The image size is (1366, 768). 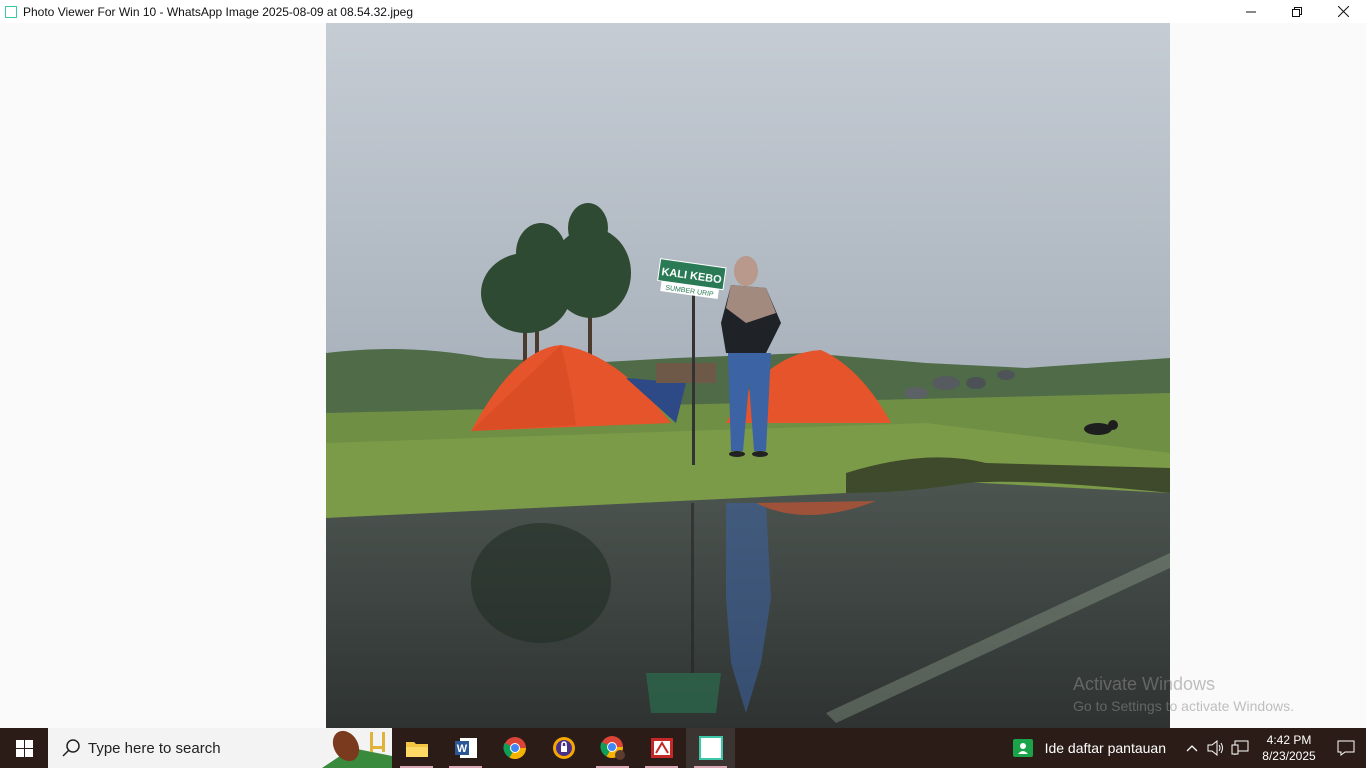 I want to click on taskbar-chrome, so click(x=514, y=748).